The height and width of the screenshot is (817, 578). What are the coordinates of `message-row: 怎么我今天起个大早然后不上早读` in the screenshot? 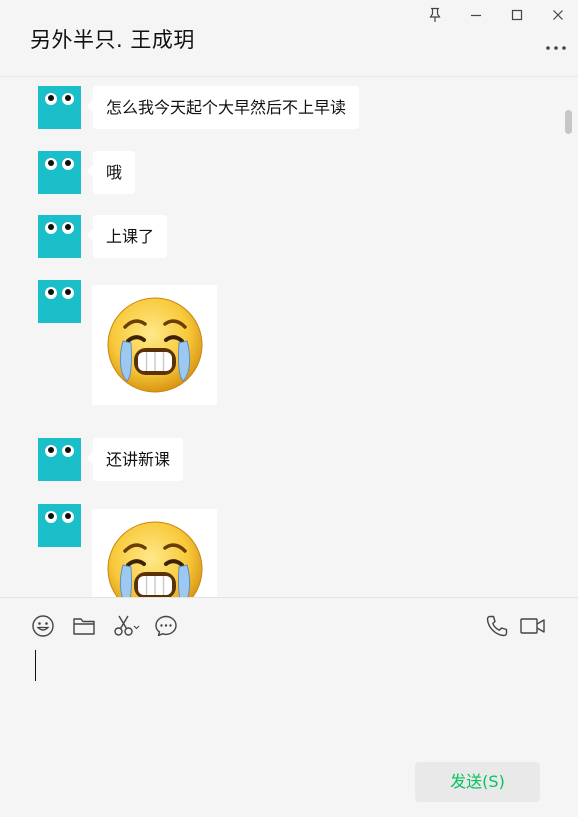 It's located at (199, 107).